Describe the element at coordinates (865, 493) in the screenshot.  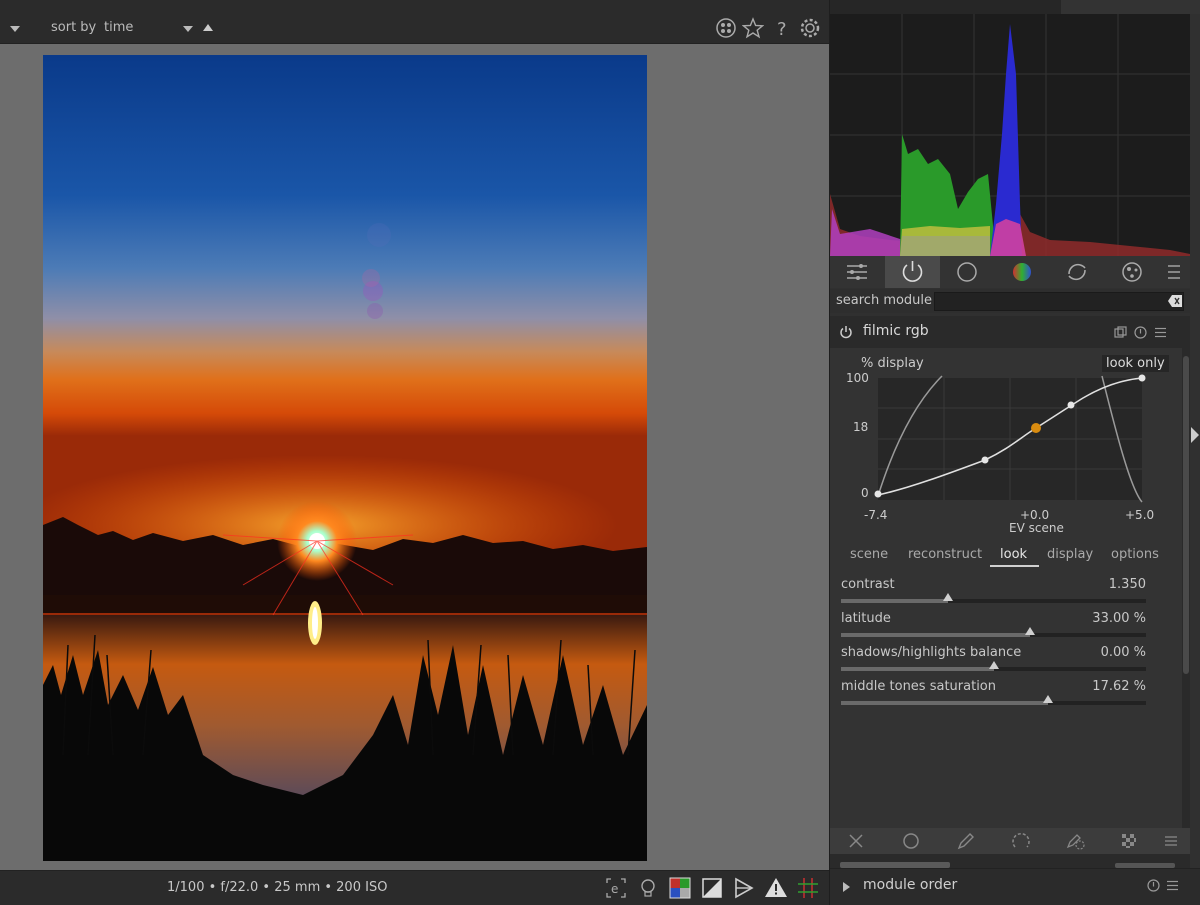
I see `y-tick-0: 0` at that location.